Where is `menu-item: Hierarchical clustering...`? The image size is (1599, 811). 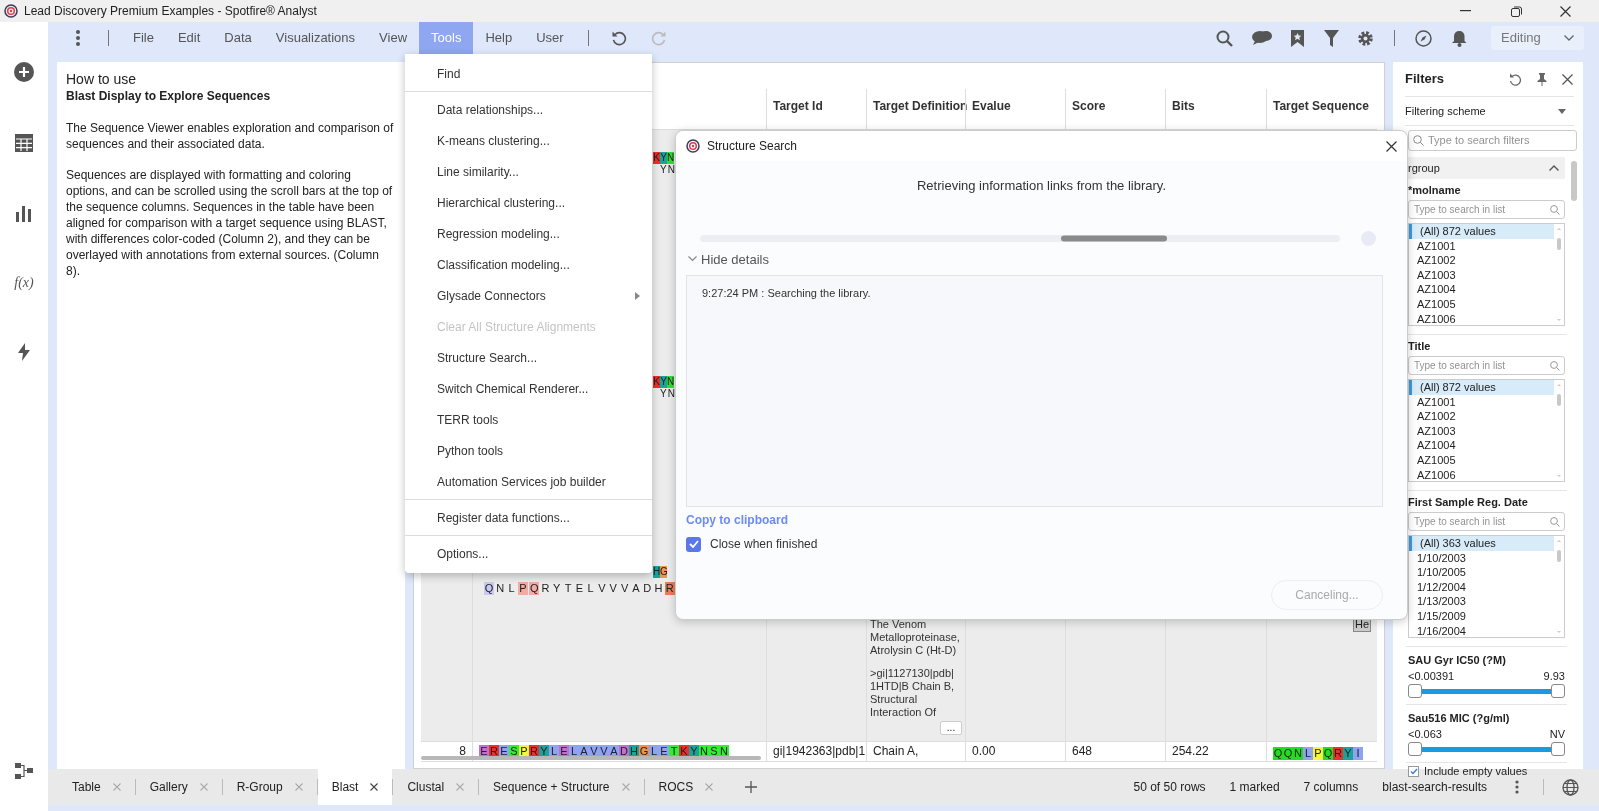 menu-item: Hierarchical clustering... is located at coordinates (528, 202).